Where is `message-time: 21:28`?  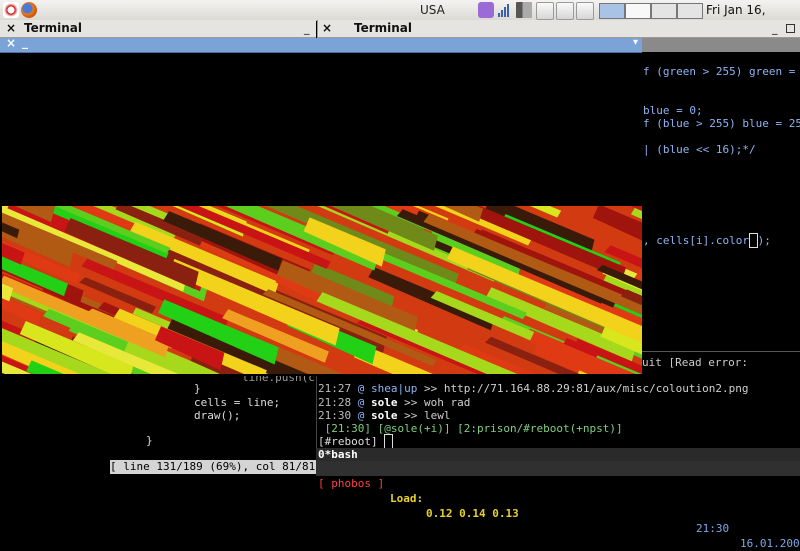
message-time: 21:28 is located at coordinates (335, 402).